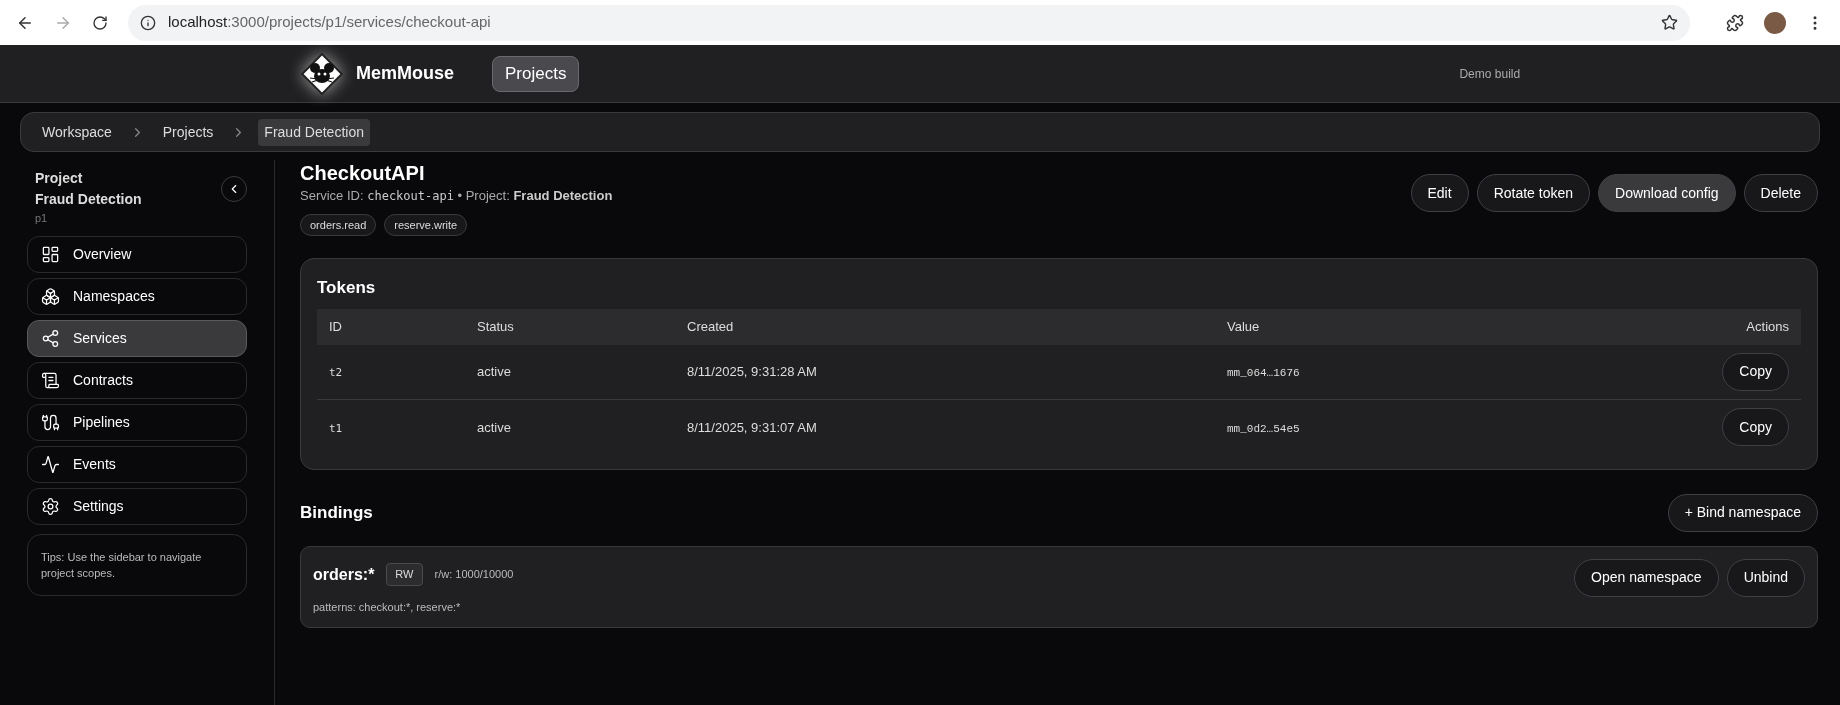 The width and height of the screenshot is (1840, 705). What do you see at coordinates (387, 607) in the screenshot?
I see `patterns-text: patterns: checkout:*, reserve:*` at bounding box center [387, 607].